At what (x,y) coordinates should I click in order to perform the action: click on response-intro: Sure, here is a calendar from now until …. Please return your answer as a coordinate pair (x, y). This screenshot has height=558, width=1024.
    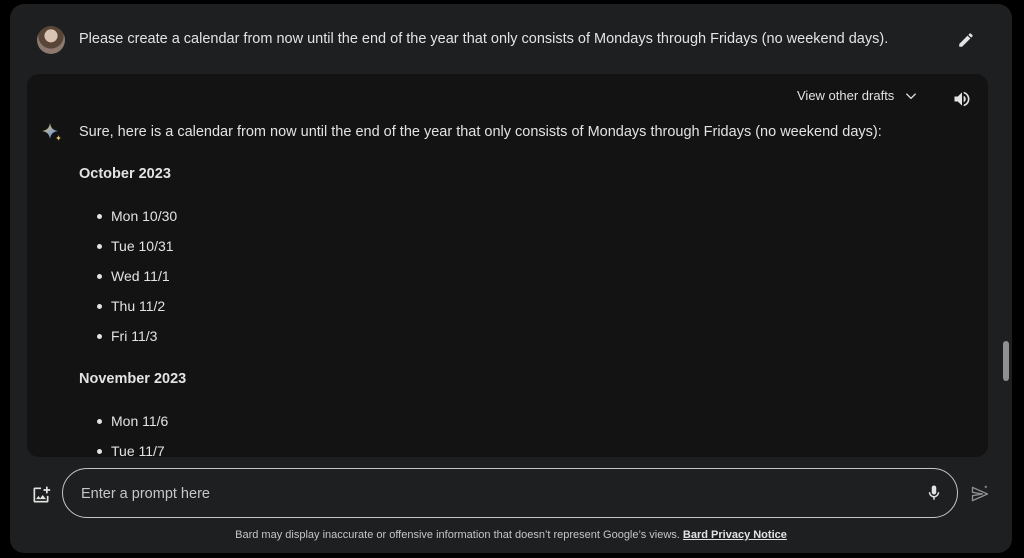
    Looking at the image, I should click on (480, 132).